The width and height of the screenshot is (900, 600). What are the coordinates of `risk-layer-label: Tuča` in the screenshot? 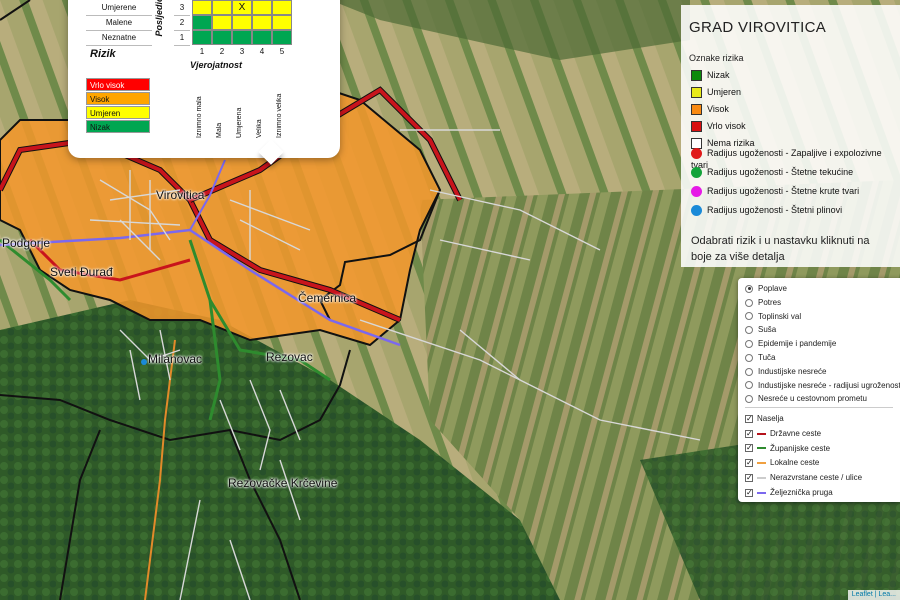 It's located at (767, 357).